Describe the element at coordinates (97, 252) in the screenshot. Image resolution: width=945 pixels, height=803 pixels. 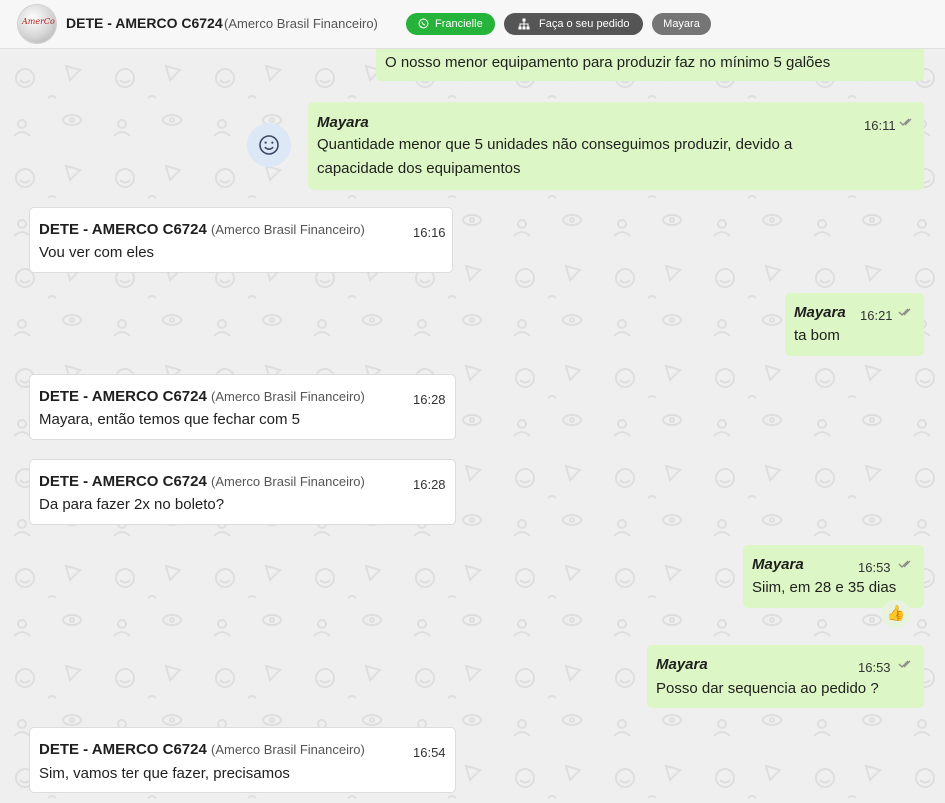
I see `message-text: Vou ver com eles` at that location.